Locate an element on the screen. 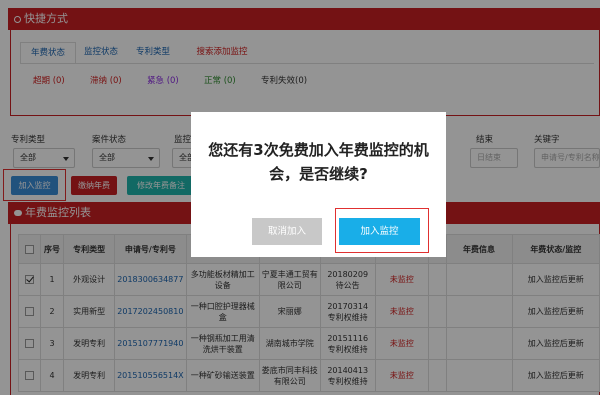  cancel-add-button: 取消加入 is located at coordinates (287, 231).